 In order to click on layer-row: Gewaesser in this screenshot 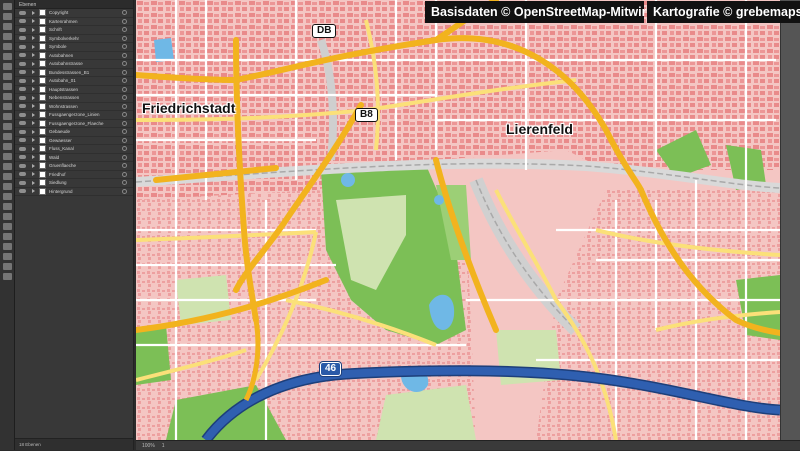, I will do `click(74, 140)`.